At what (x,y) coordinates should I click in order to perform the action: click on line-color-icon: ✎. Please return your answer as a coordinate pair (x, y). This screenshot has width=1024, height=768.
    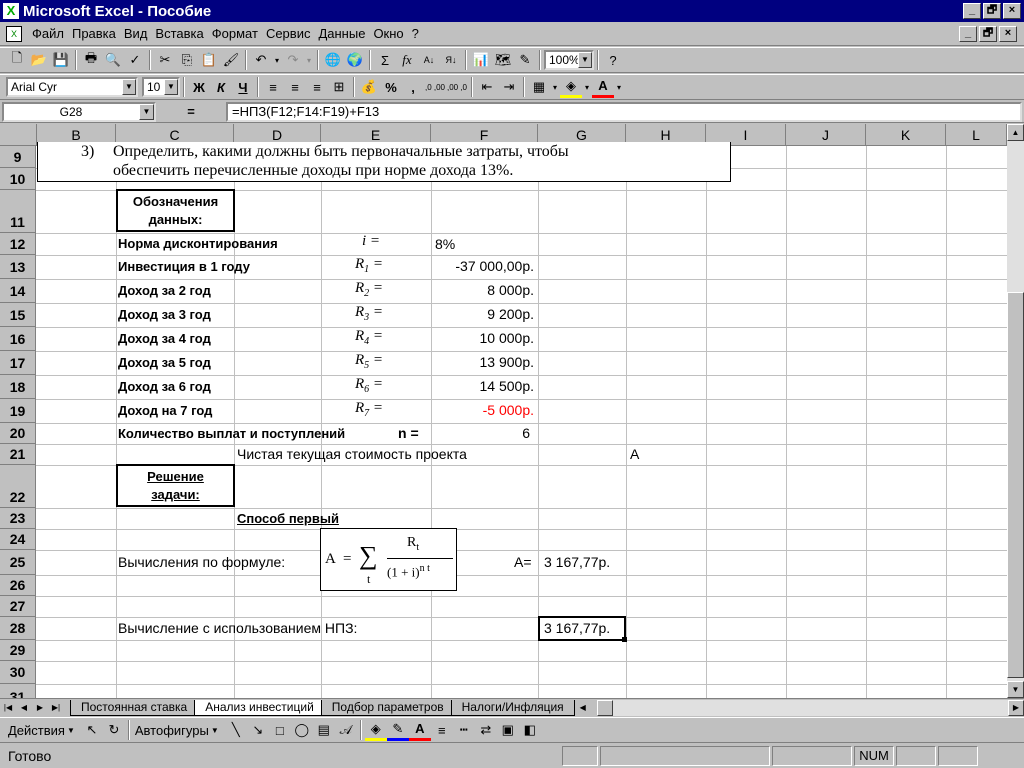
    Looking at the image, I should click on (397, 730).